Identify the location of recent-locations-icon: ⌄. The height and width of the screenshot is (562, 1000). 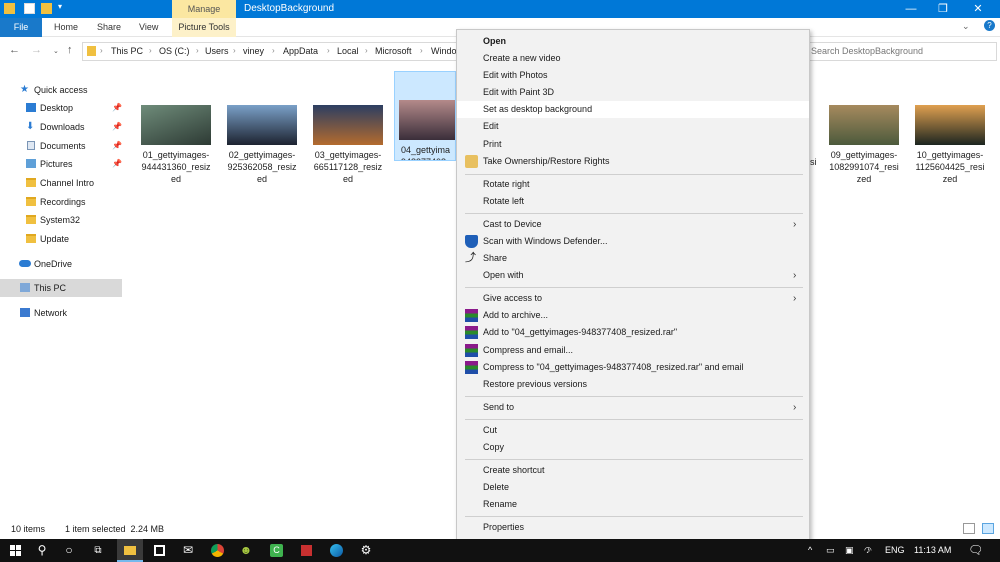
(56, 51).